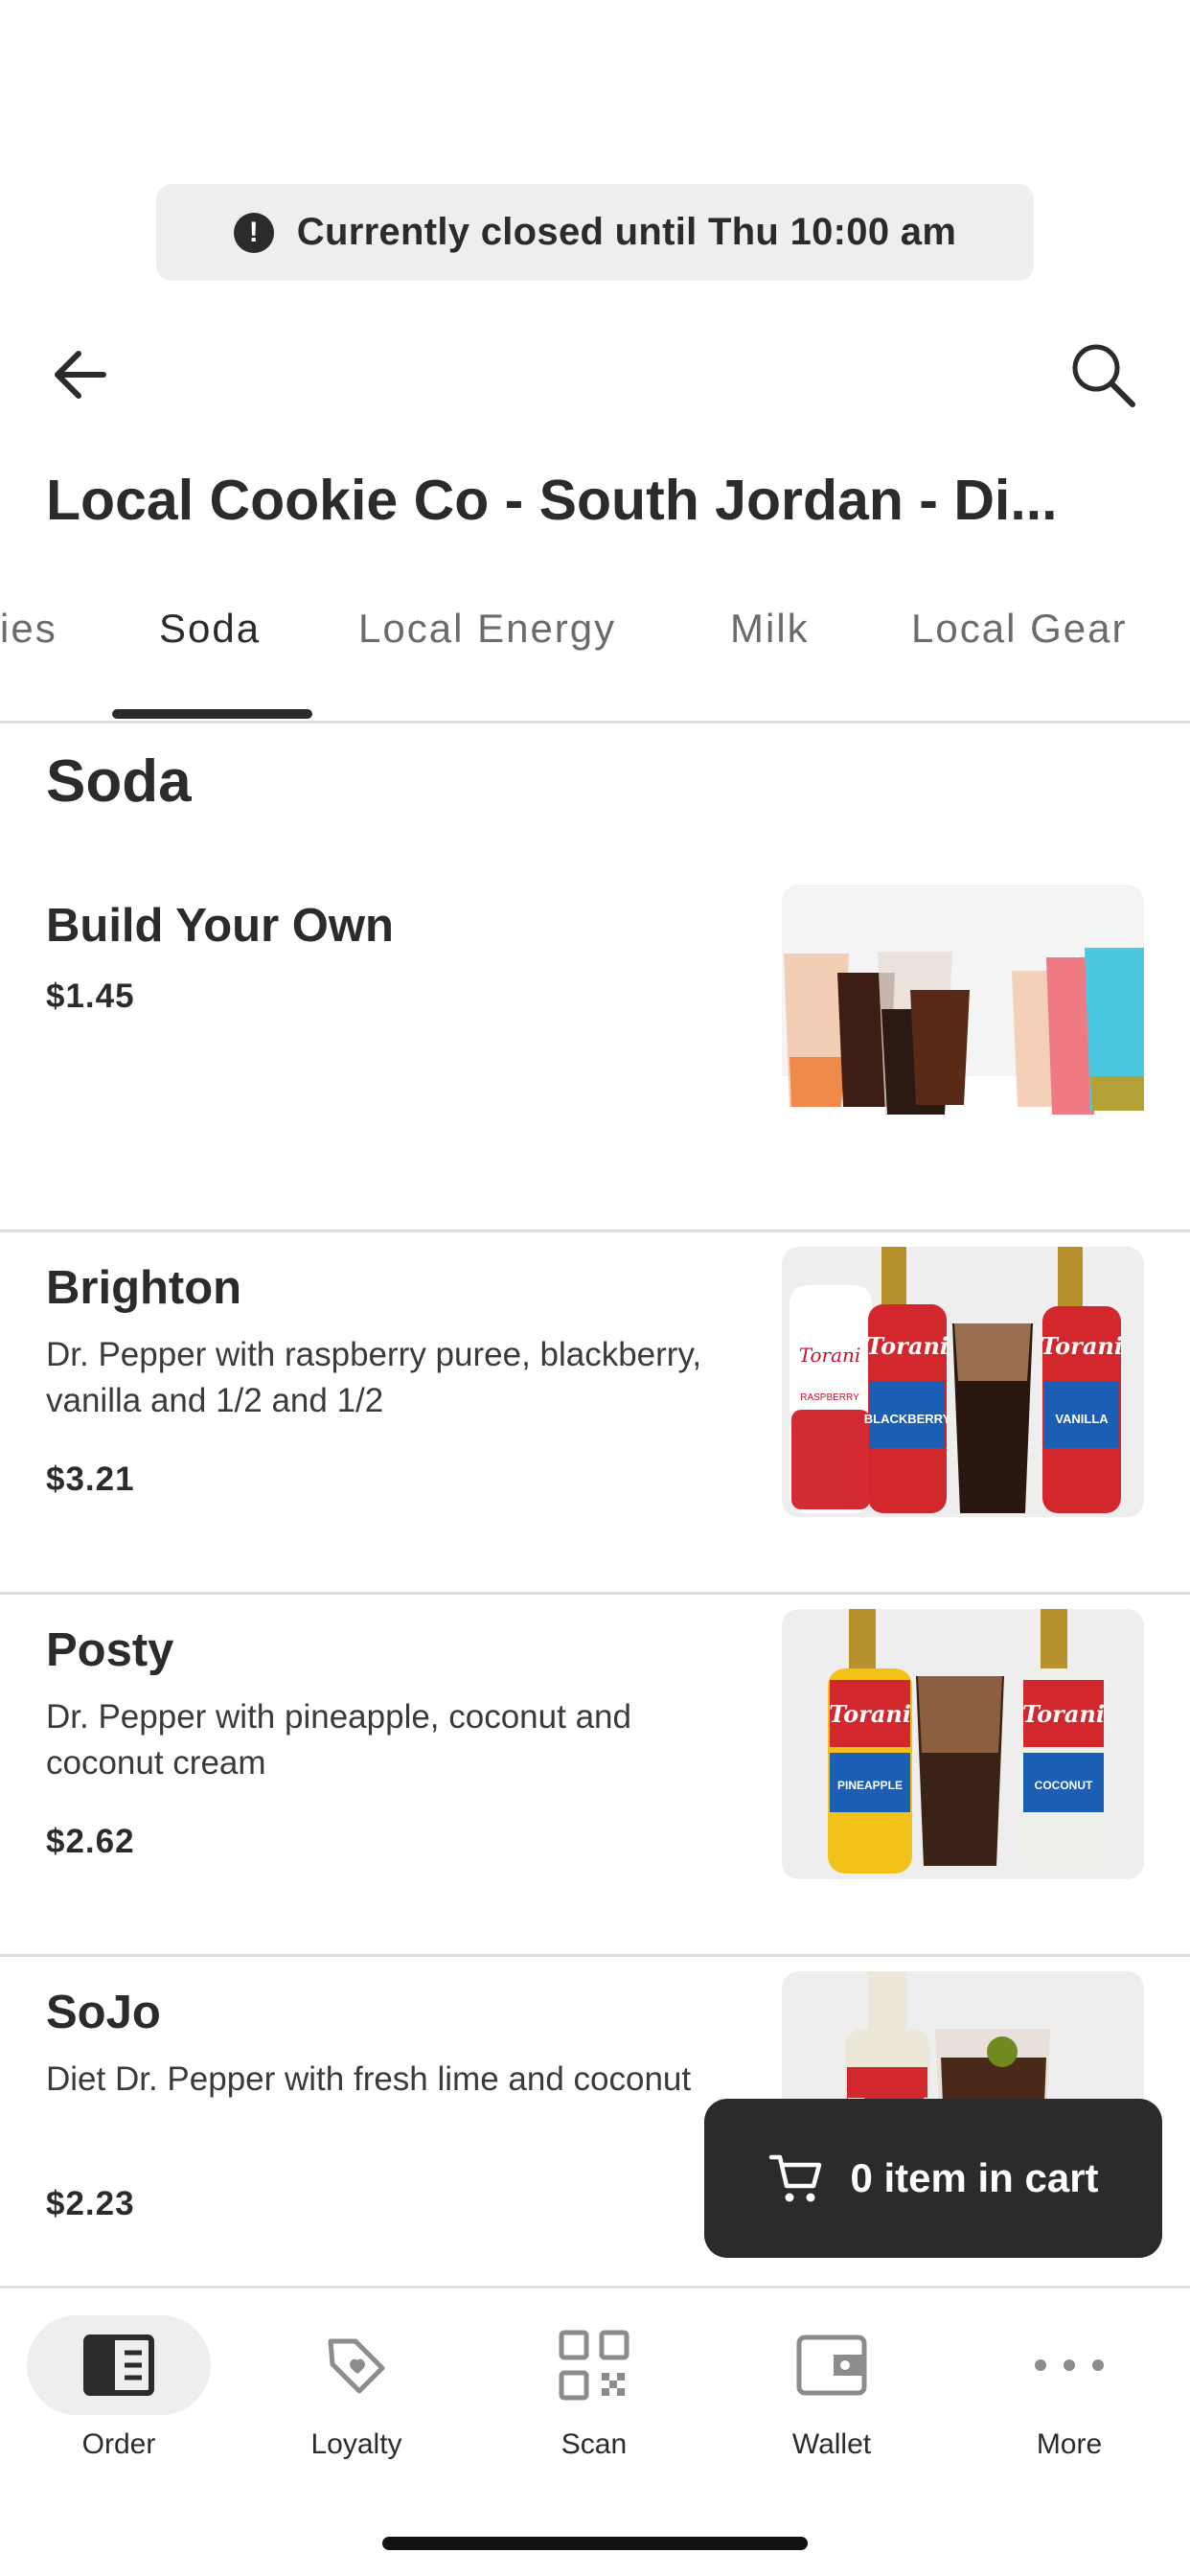  Describe the element at coordinates (594, 2444) in the screenshot. I see `nav-label: Scan` at that location.